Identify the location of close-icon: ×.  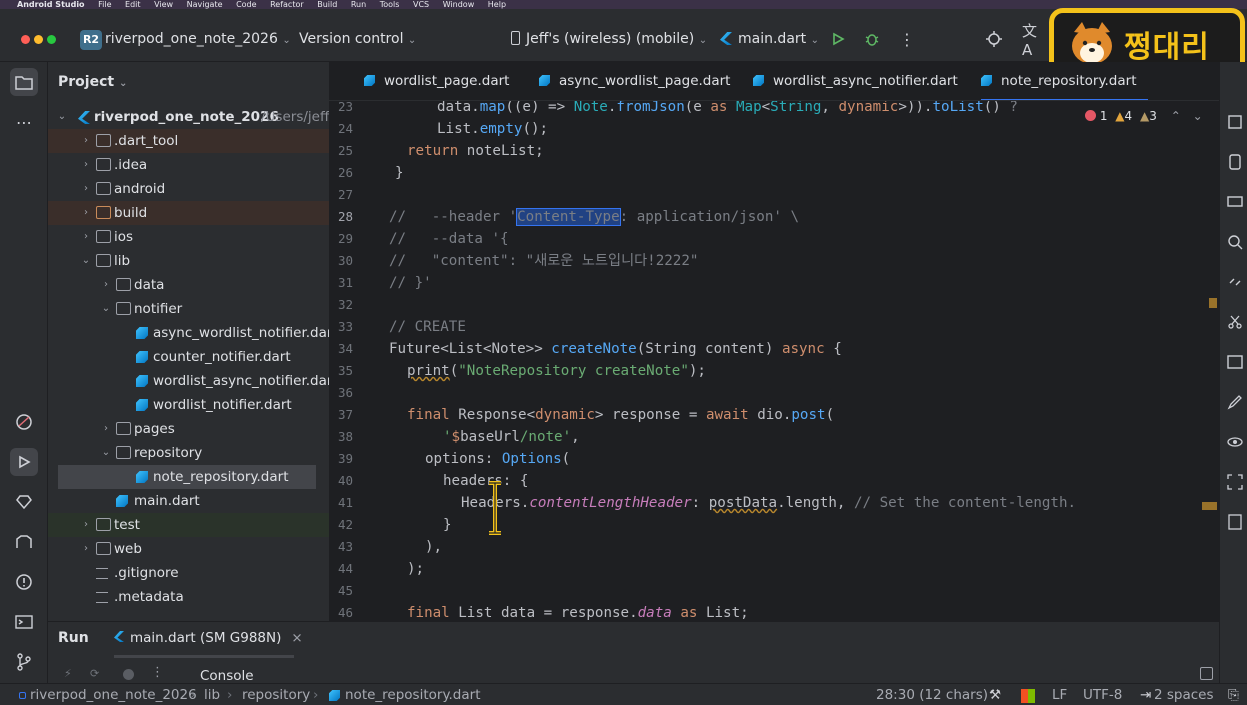
(296, 638).